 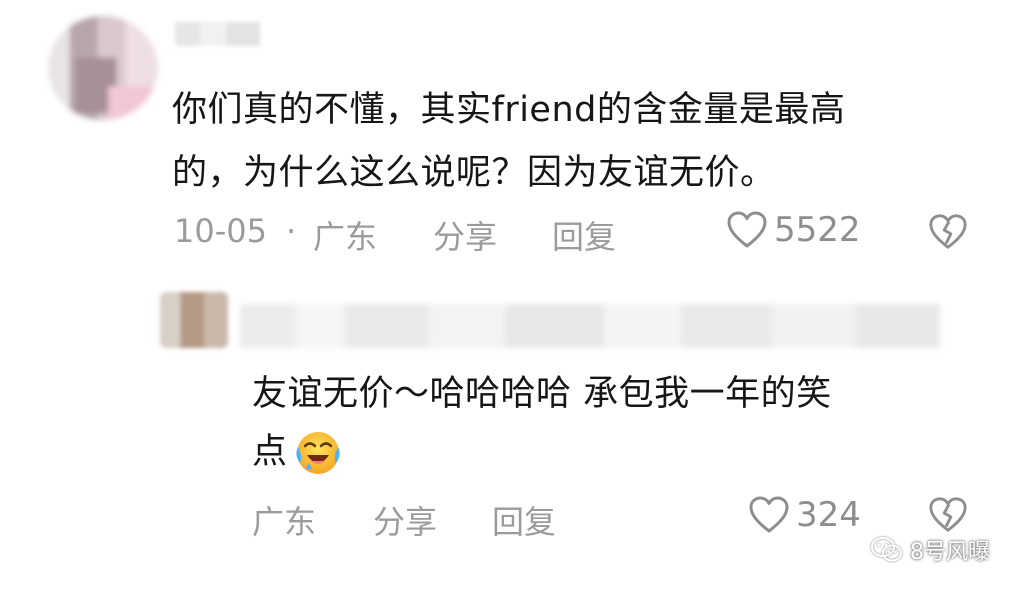 What do you see at coordinates (887, 550) in the screenshot?
I see `wechat-icon` at bounding box center [887, 550].